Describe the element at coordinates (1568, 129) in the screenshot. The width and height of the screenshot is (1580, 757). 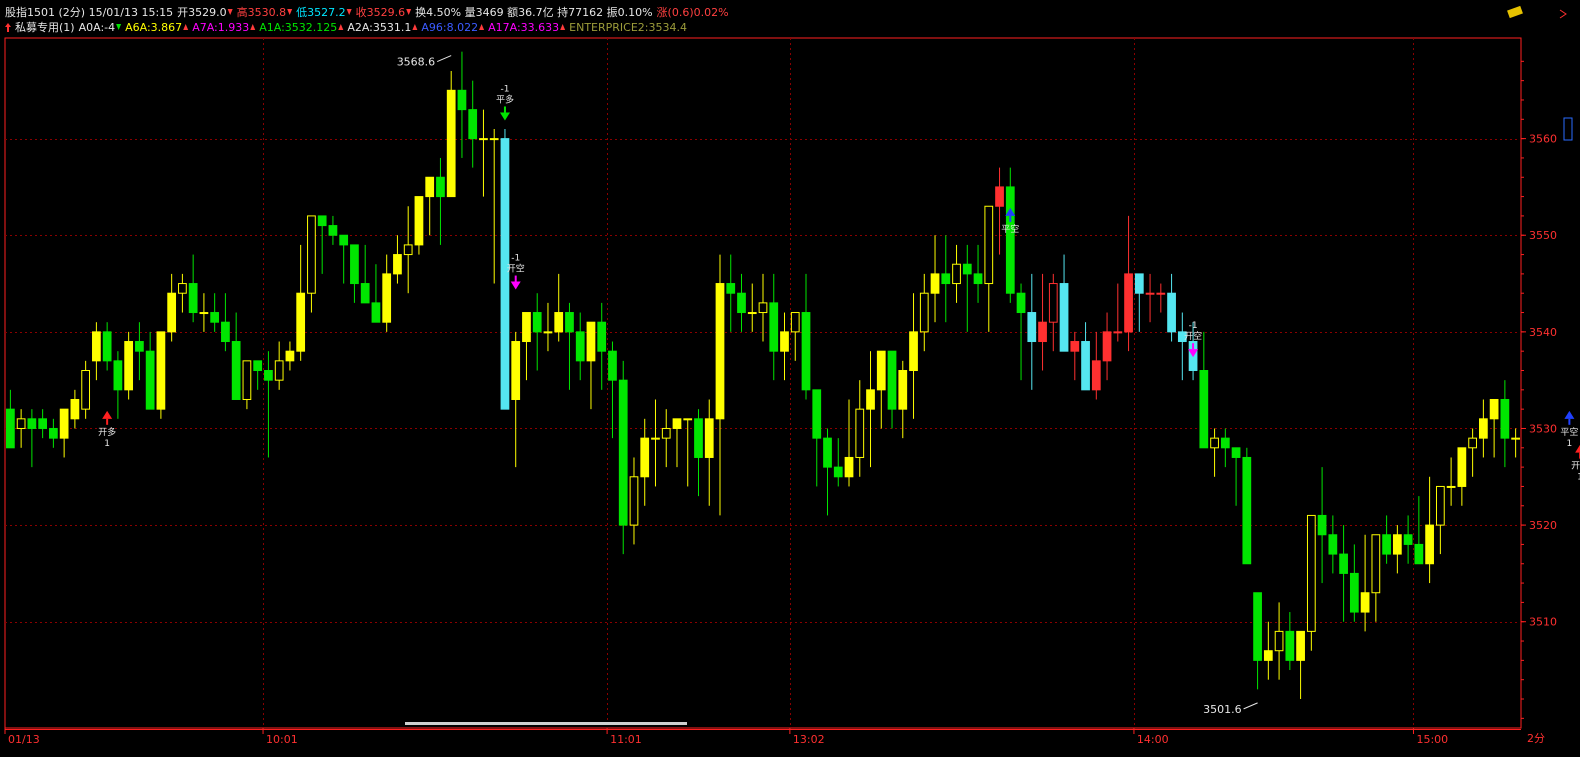
I see `side-panel-toggle` at that location.